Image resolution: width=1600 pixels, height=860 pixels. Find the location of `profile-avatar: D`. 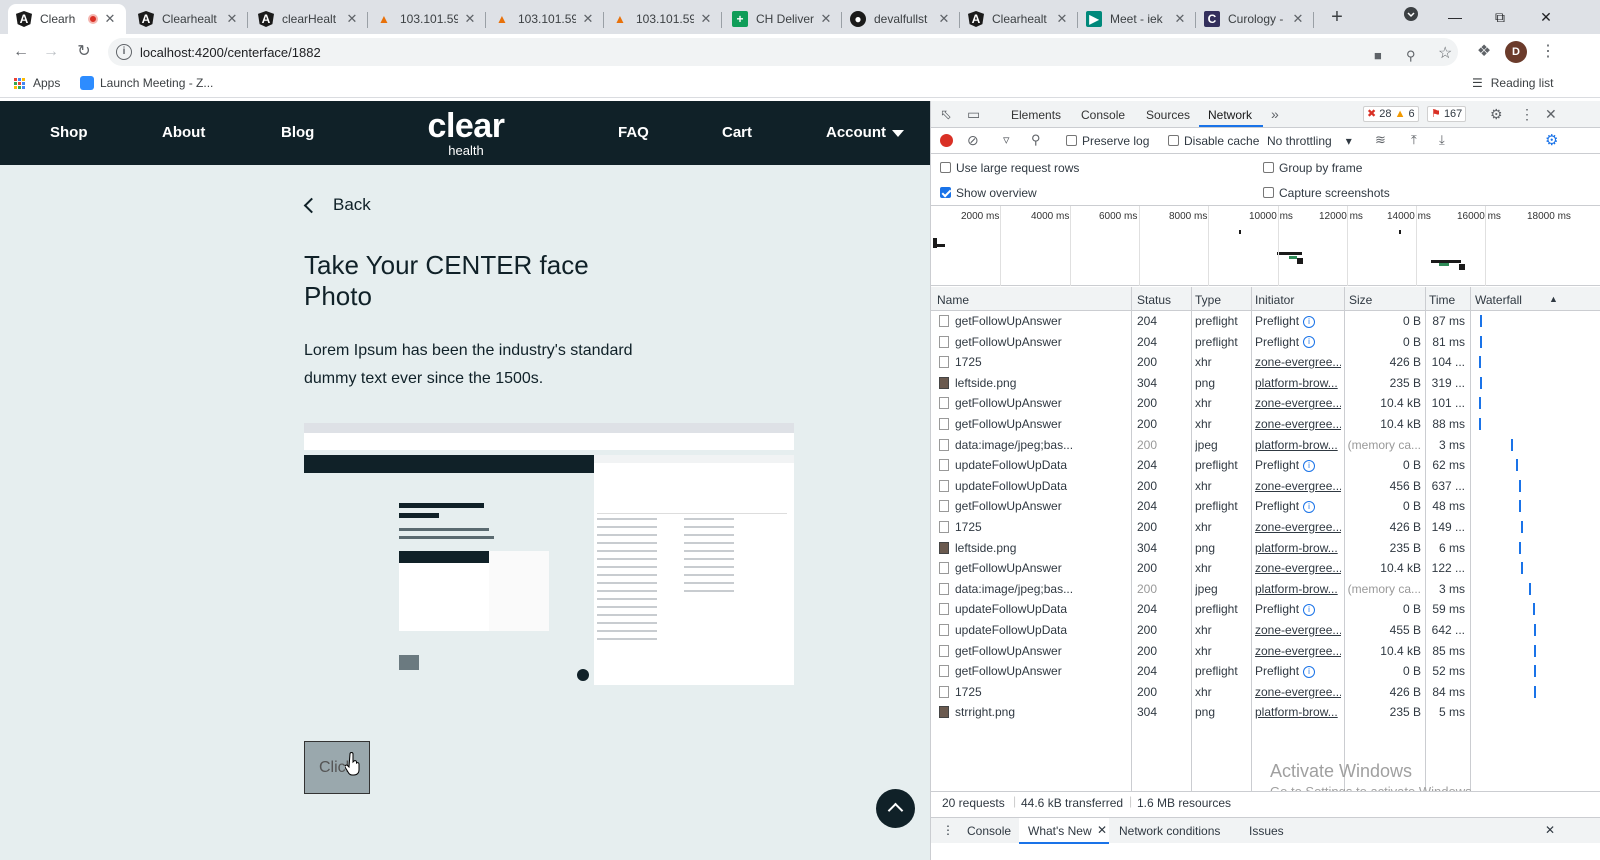

profile-avatar: D is located at coordinates (1516, 52).